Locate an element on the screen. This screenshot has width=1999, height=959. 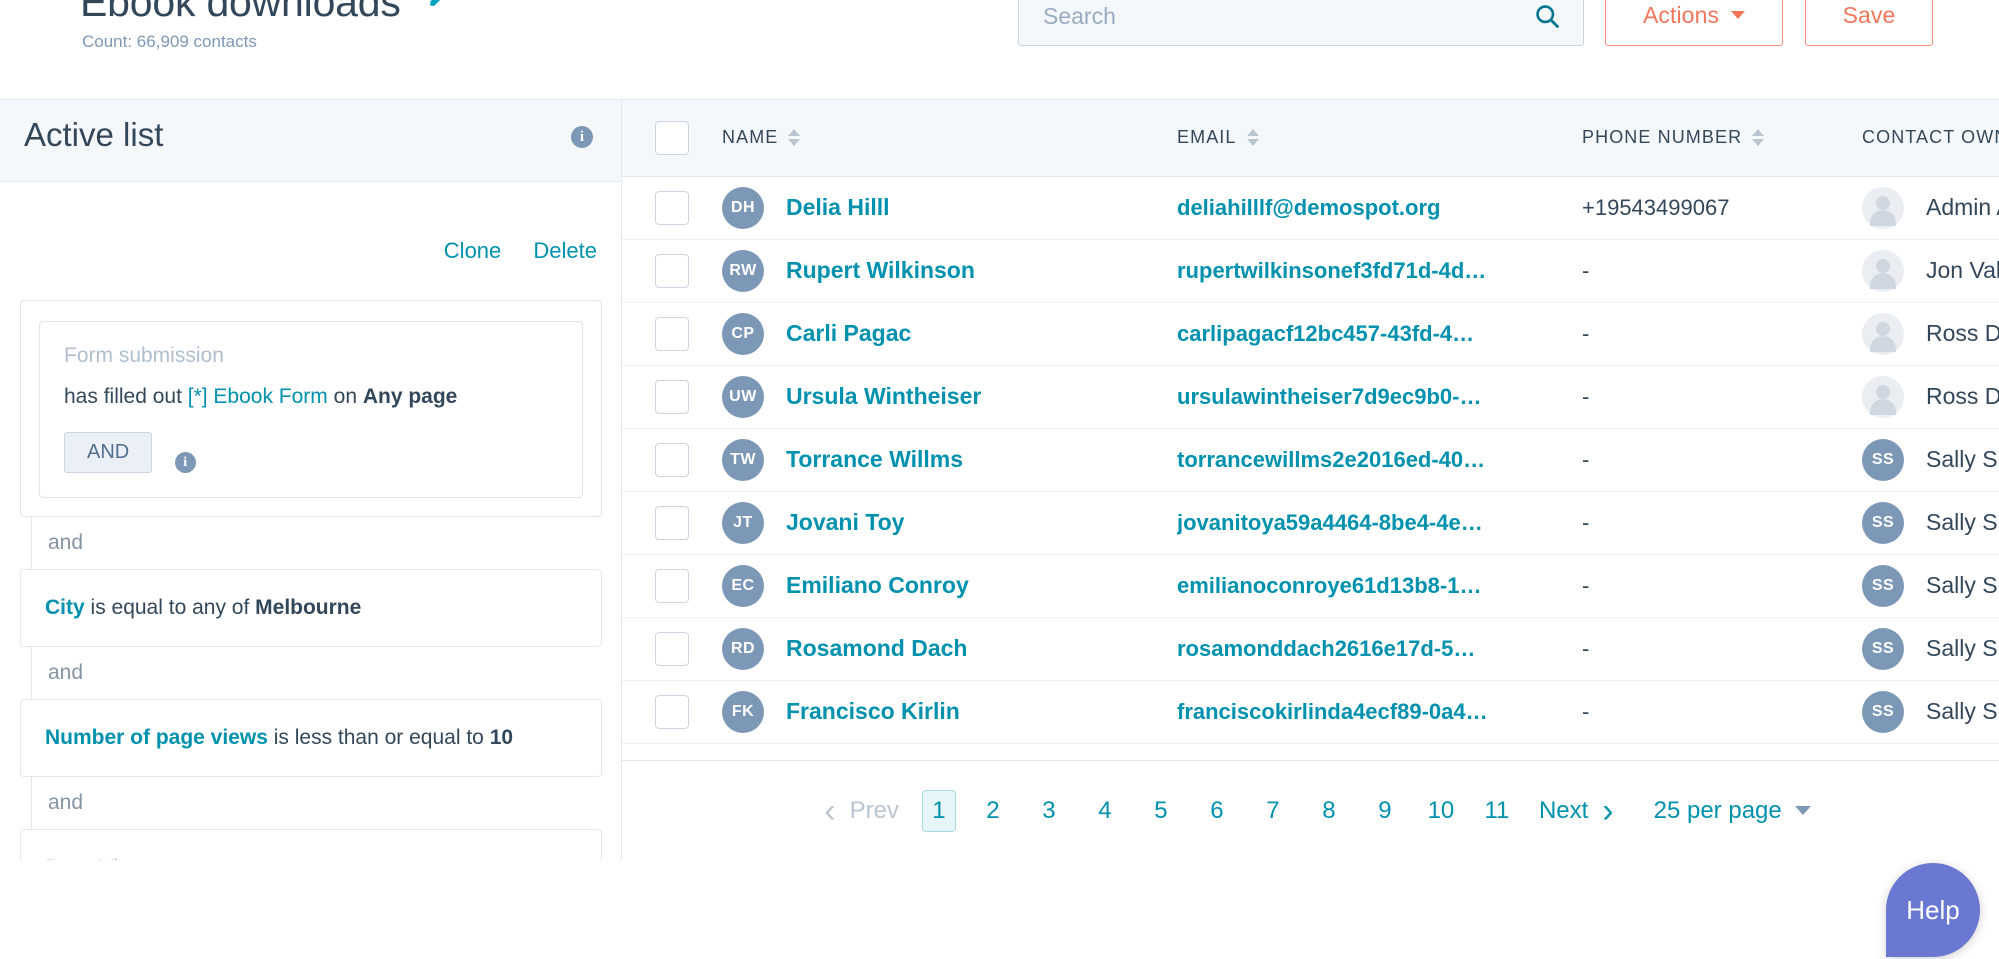
contact-name-link: Emiliano Conroy is located at coordinates (877, 585).